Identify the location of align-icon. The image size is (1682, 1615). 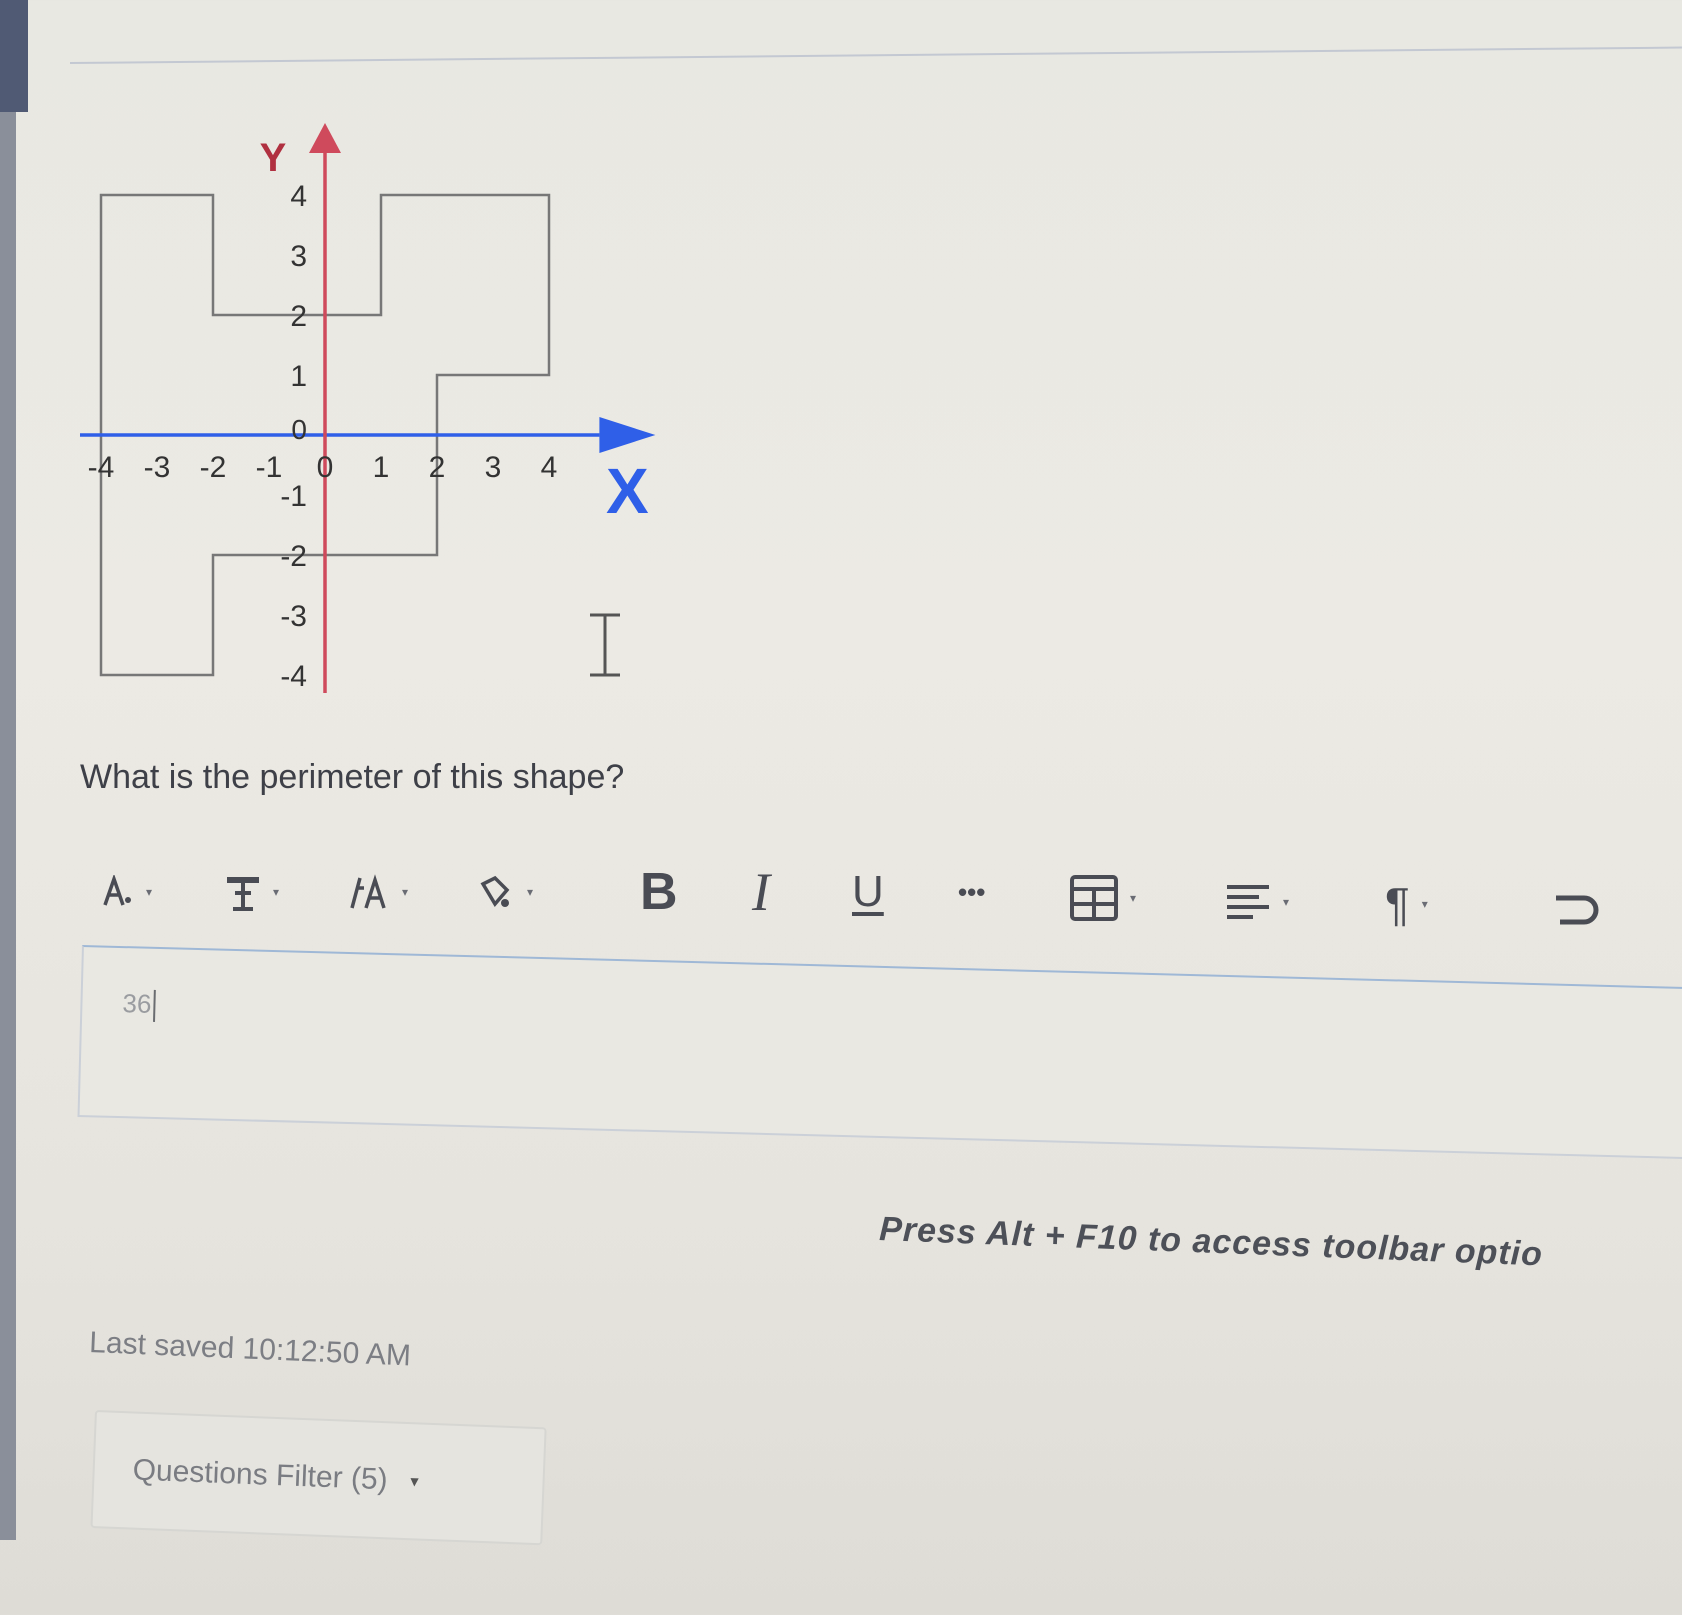
(1248, 902).